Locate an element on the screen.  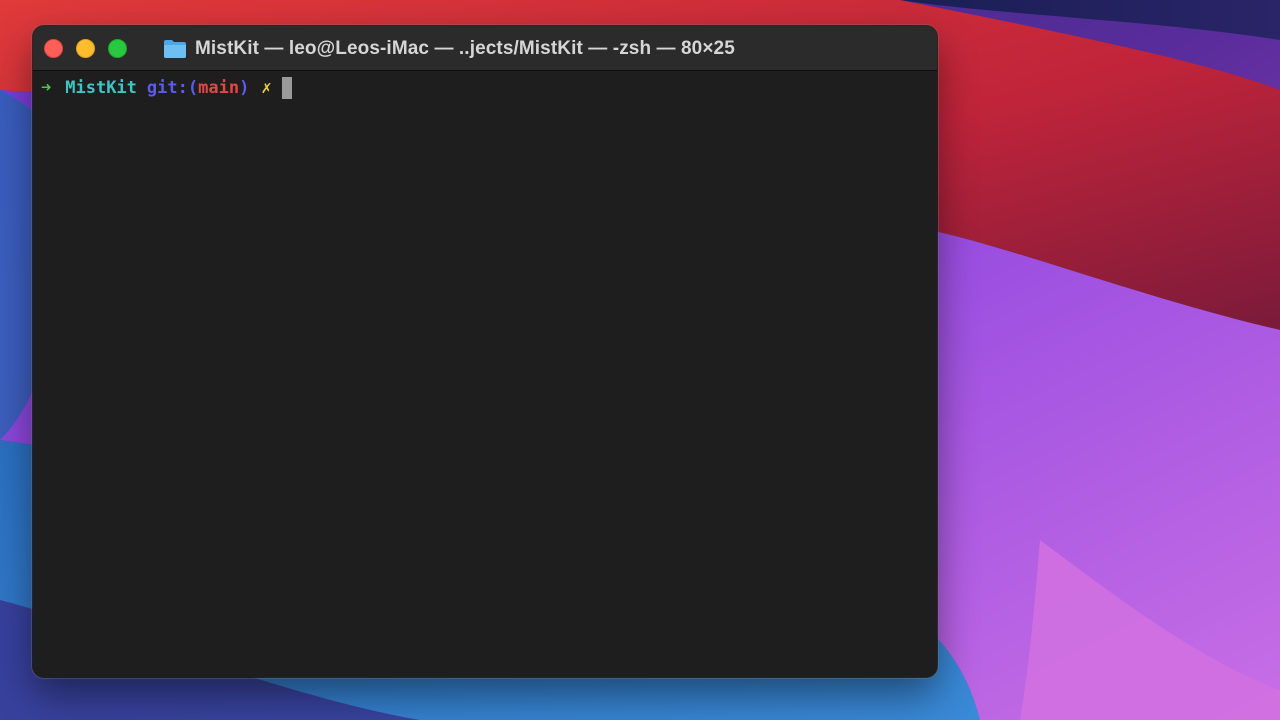
prompt-arrow-icon: ➜ is located at coordinates (46, 88).